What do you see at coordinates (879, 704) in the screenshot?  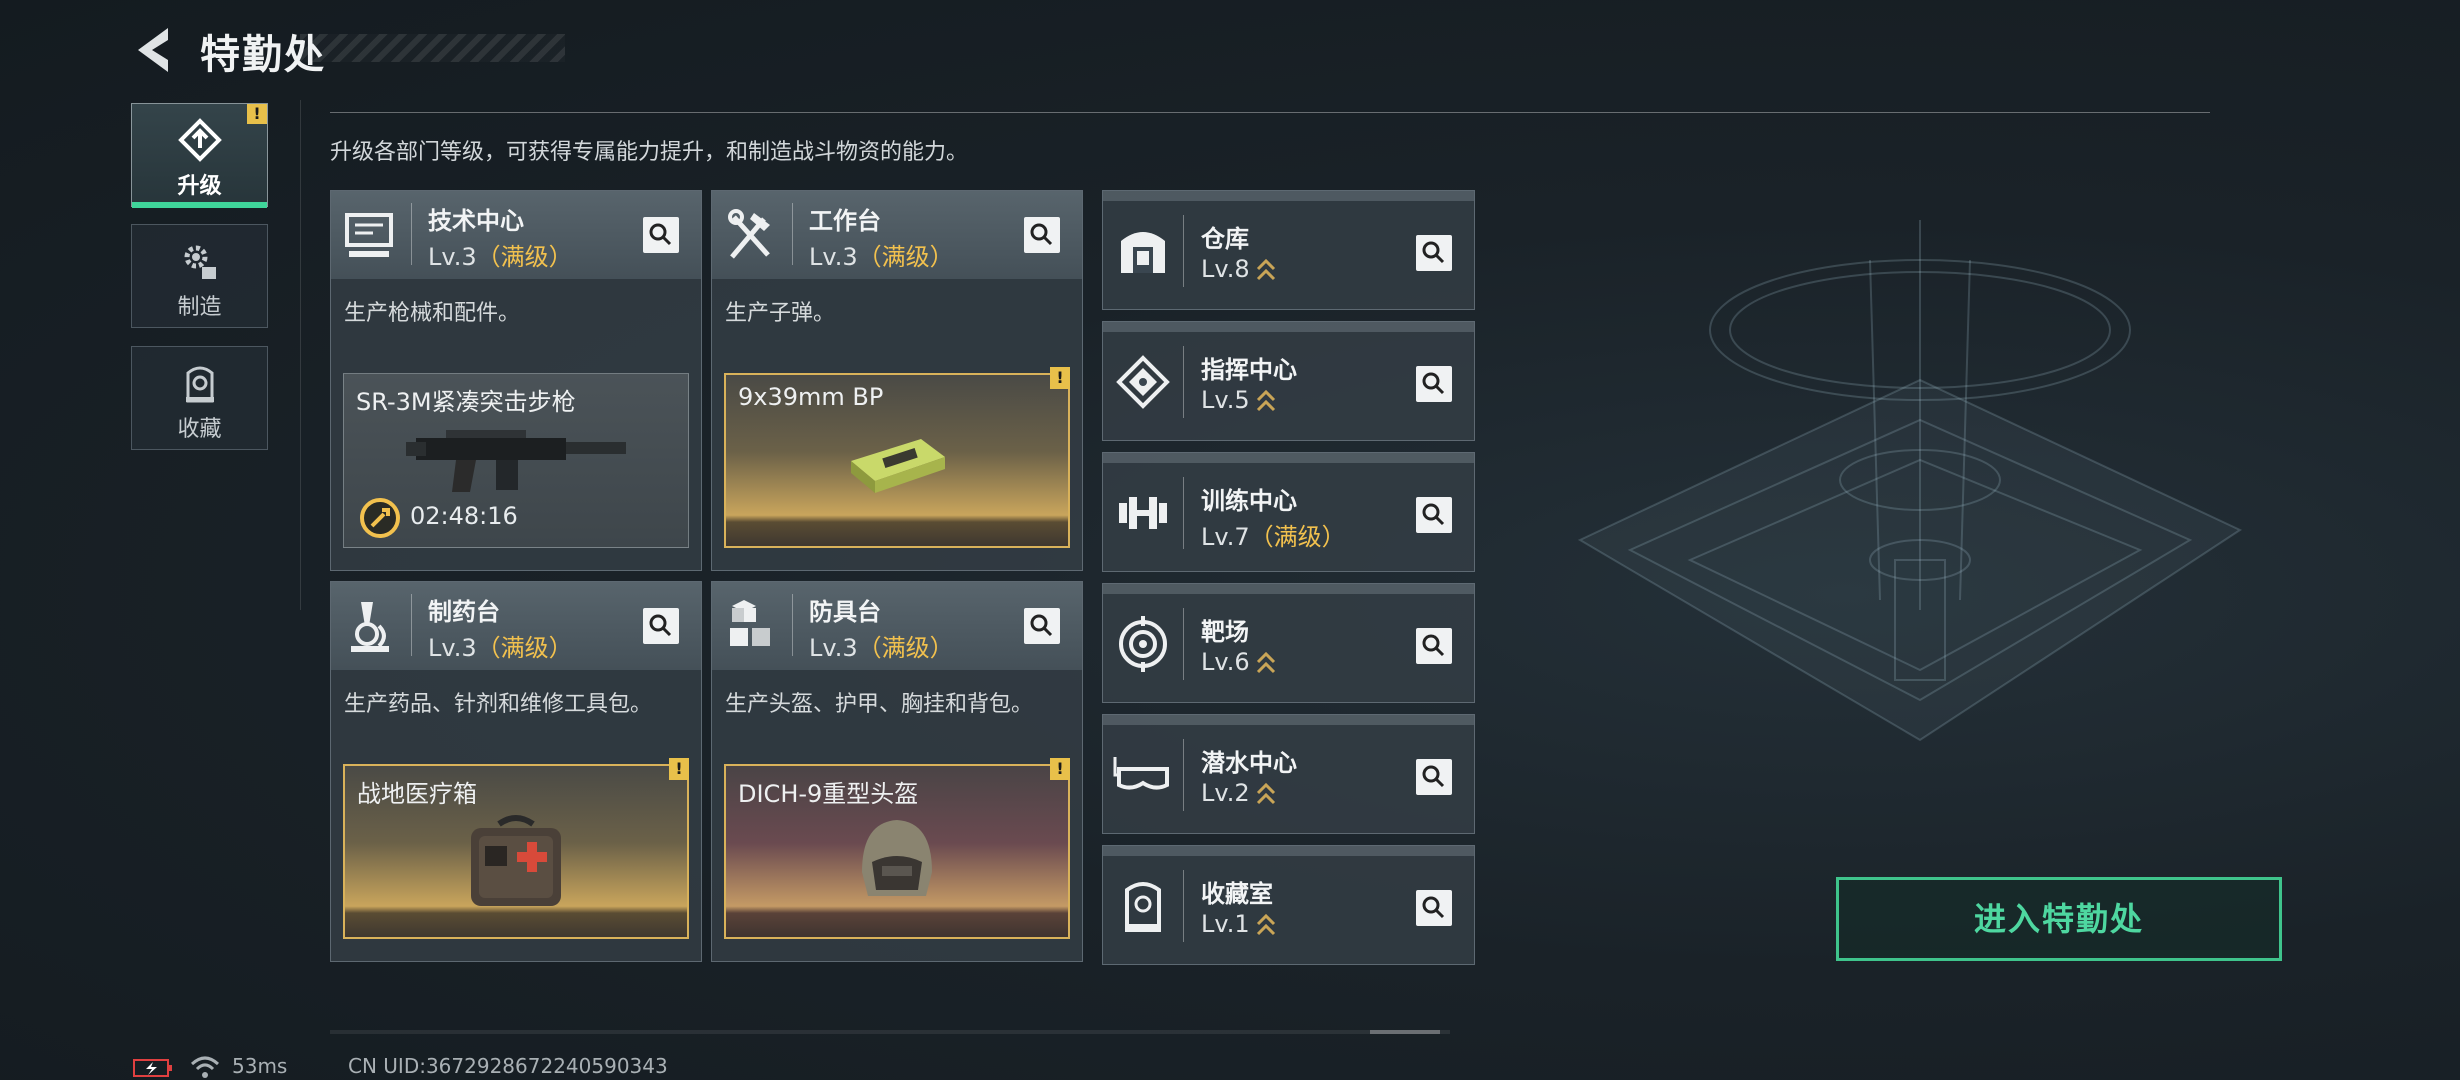 I see `department-description: 生产头盔、护甲、胸挂和背包。` at bounding box center [879, 704].